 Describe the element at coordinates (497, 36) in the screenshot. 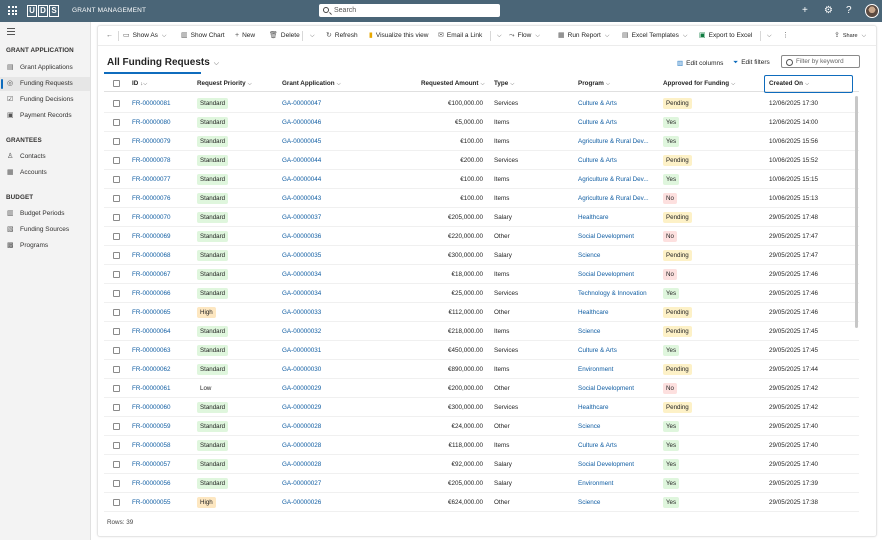

I see `email-more-button: ⌵` at that location.